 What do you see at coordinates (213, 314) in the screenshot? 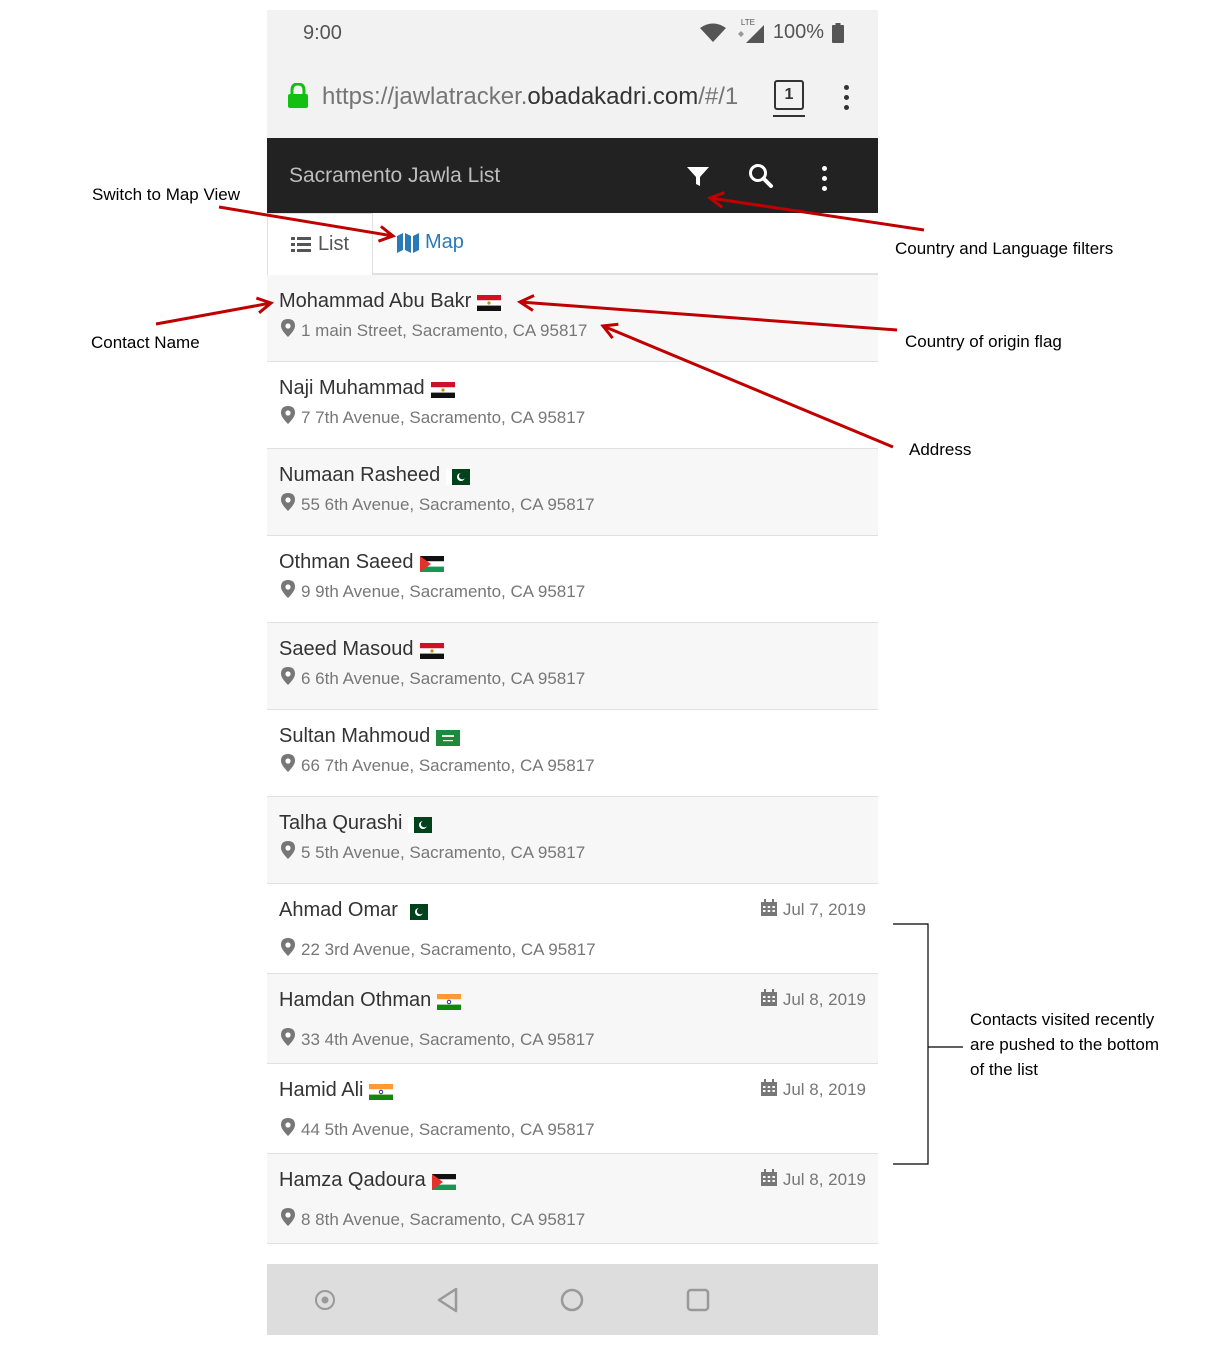
I see `arrow-contact-name` at bounding box center [213, 314].